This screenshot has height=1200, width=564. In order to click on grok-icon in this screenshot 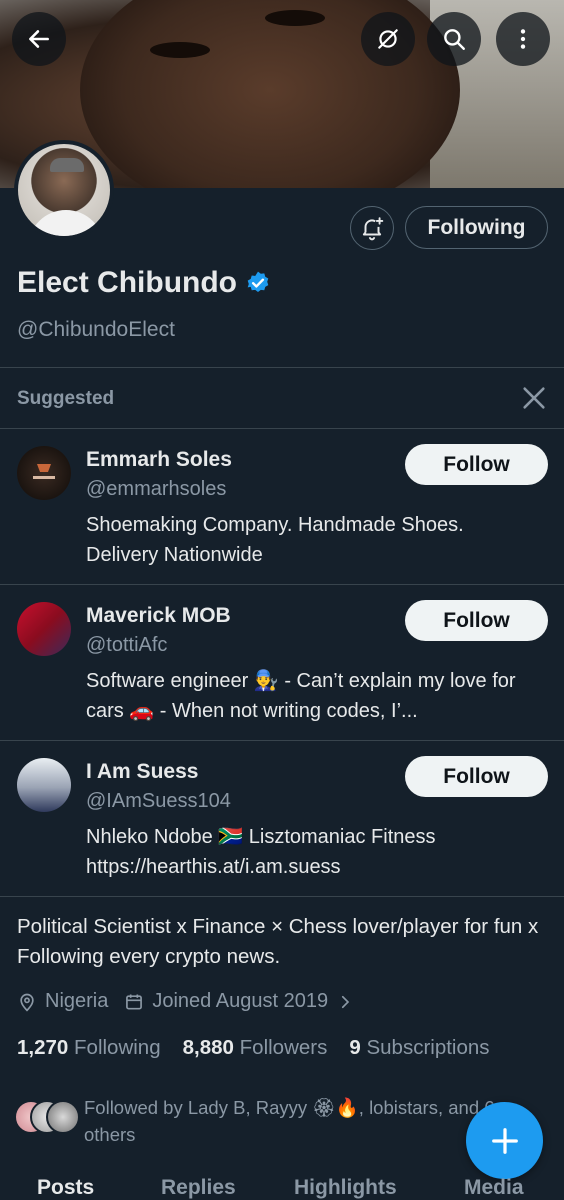, I will do `click(388, 39)`.